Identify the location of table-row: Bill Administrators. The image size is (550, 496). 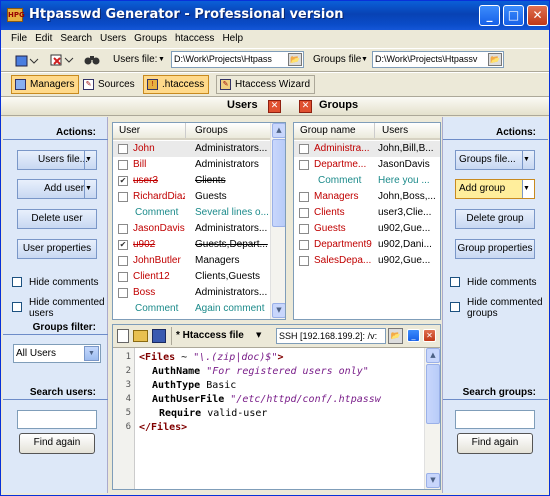
(191, 165).